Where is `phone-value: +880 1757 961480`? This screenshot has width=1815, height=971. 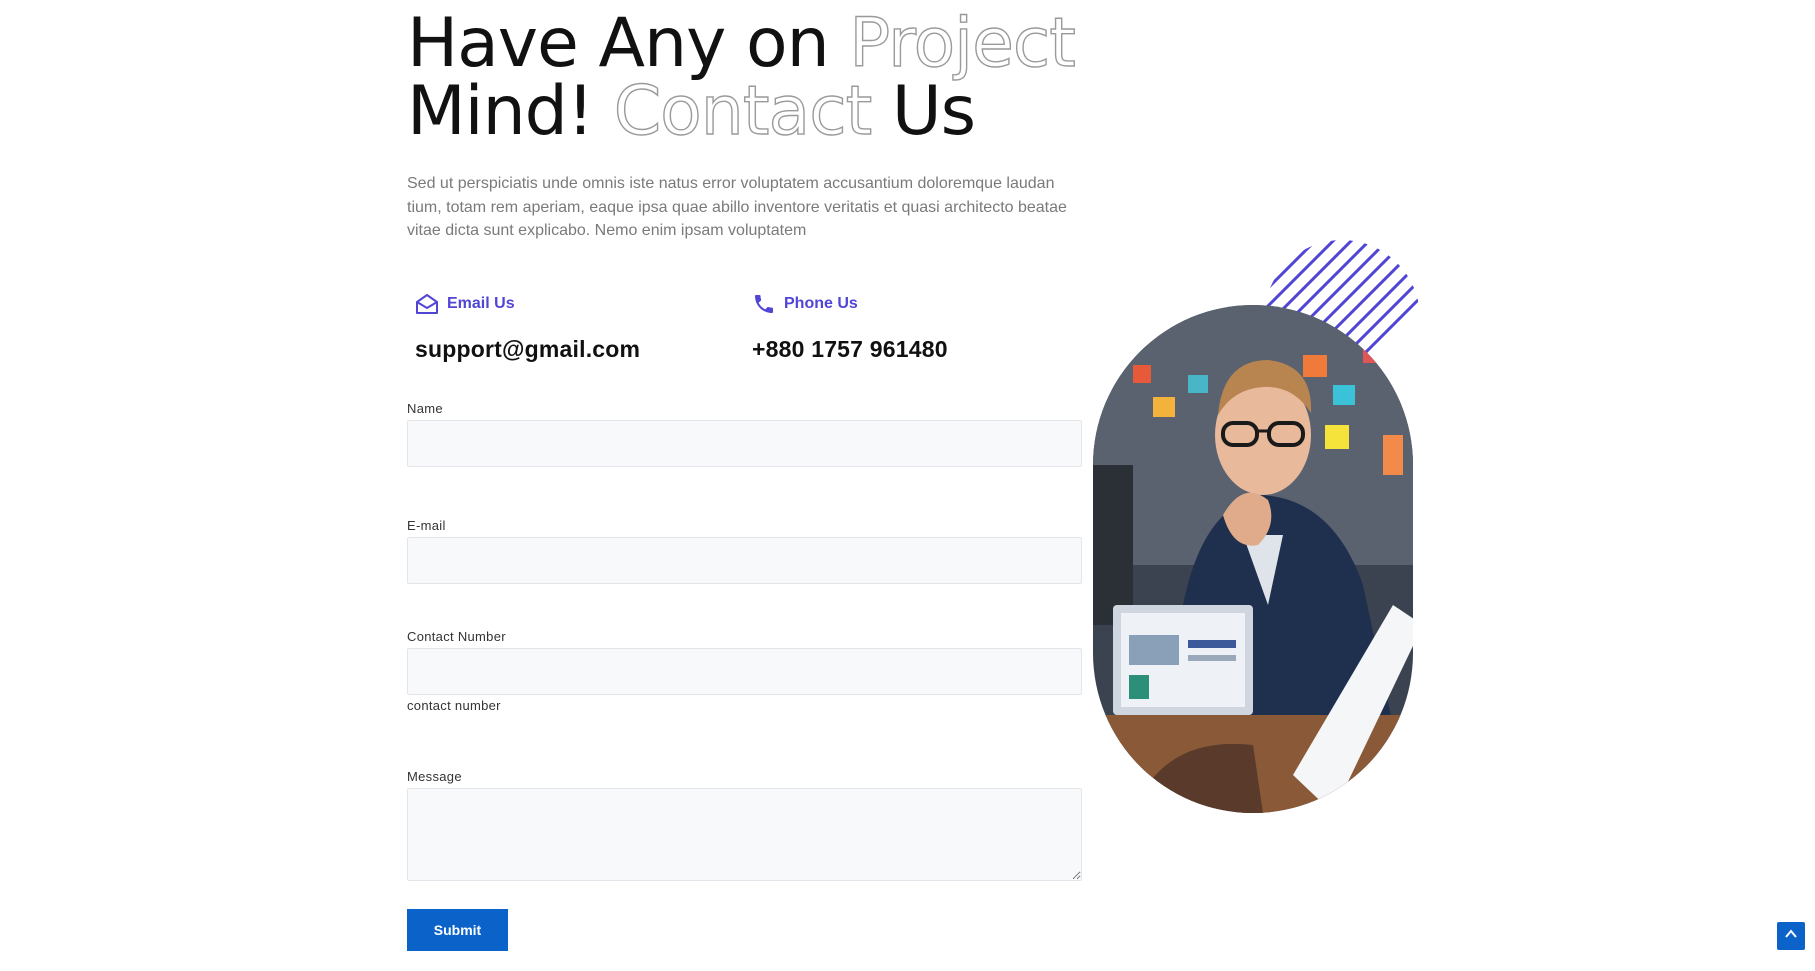 phone-value: +880 1757 961480 is located at coordinates (850, 349).